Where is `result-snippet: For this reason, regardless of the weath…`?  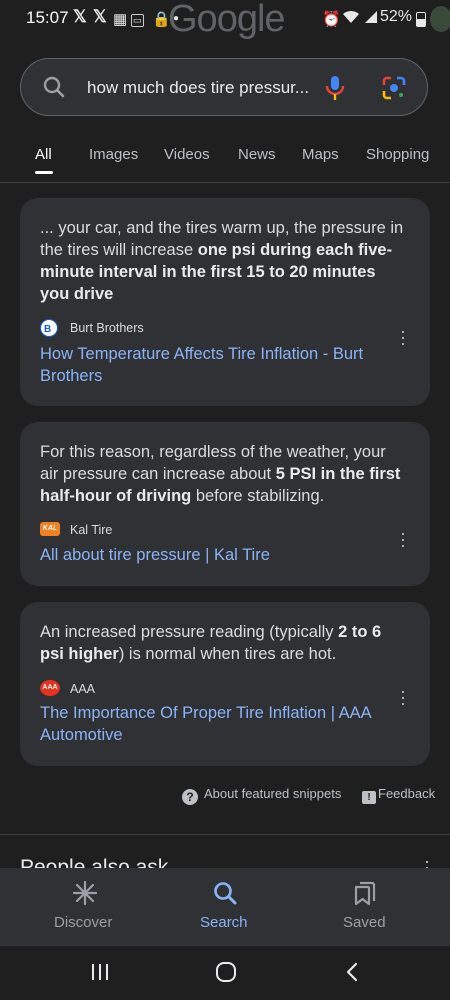
result-snippet: For this reason, regardless of the weath… is located at coordinates (220, 474).